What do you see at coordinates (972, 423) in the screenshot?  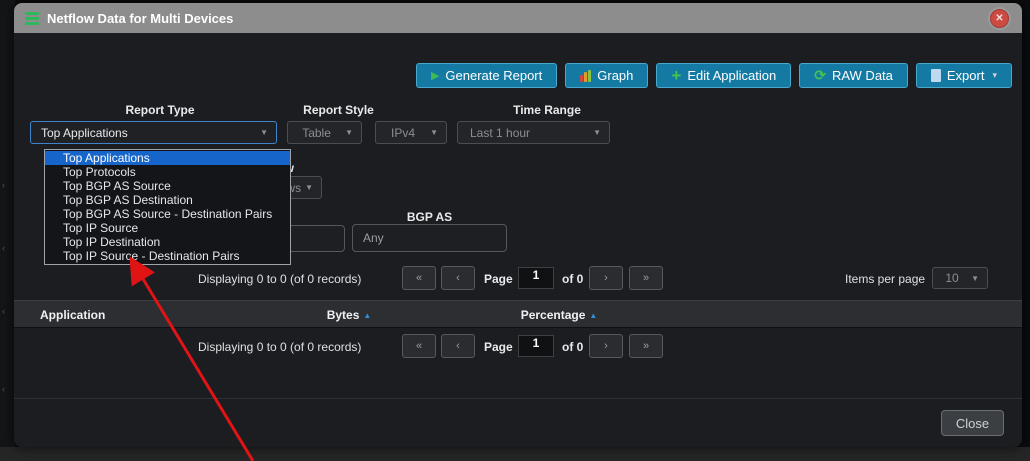 I see `close-button: Close` at bounding box center [972, 423].